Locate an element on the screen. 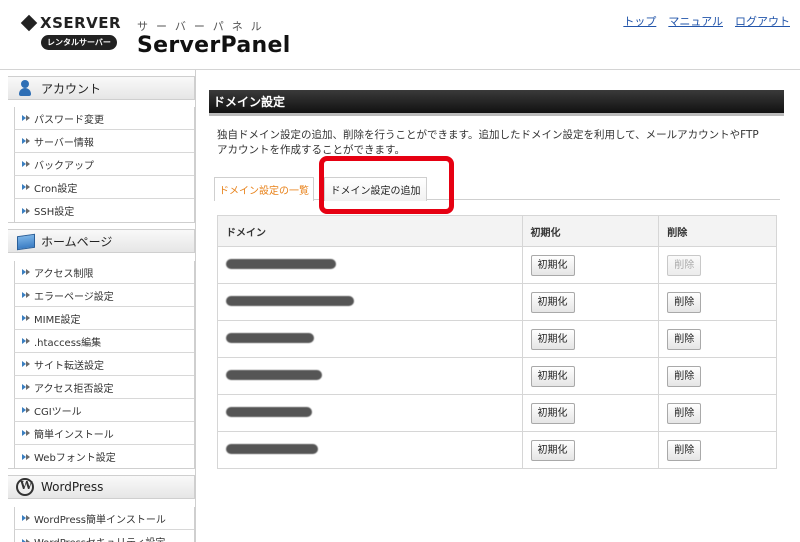 This screenshot has width=800, height=542. sidebar-section-homepage: ホームページ is located at coordinates (101, 241).